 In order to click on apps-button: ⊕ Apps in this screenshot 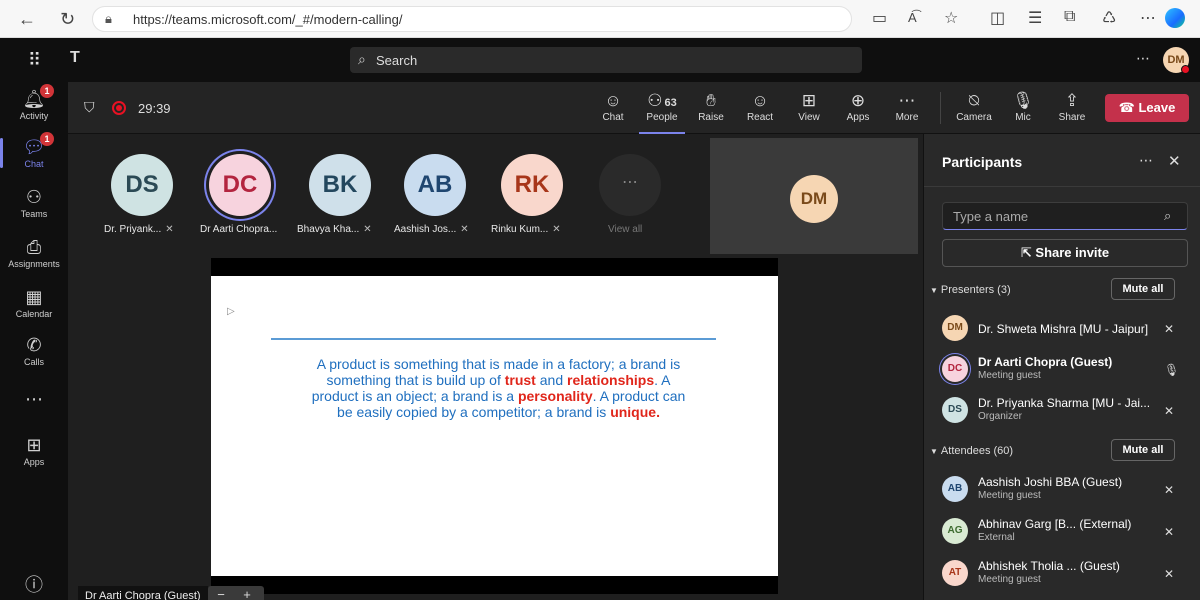, I will do `click(858, 106)`.